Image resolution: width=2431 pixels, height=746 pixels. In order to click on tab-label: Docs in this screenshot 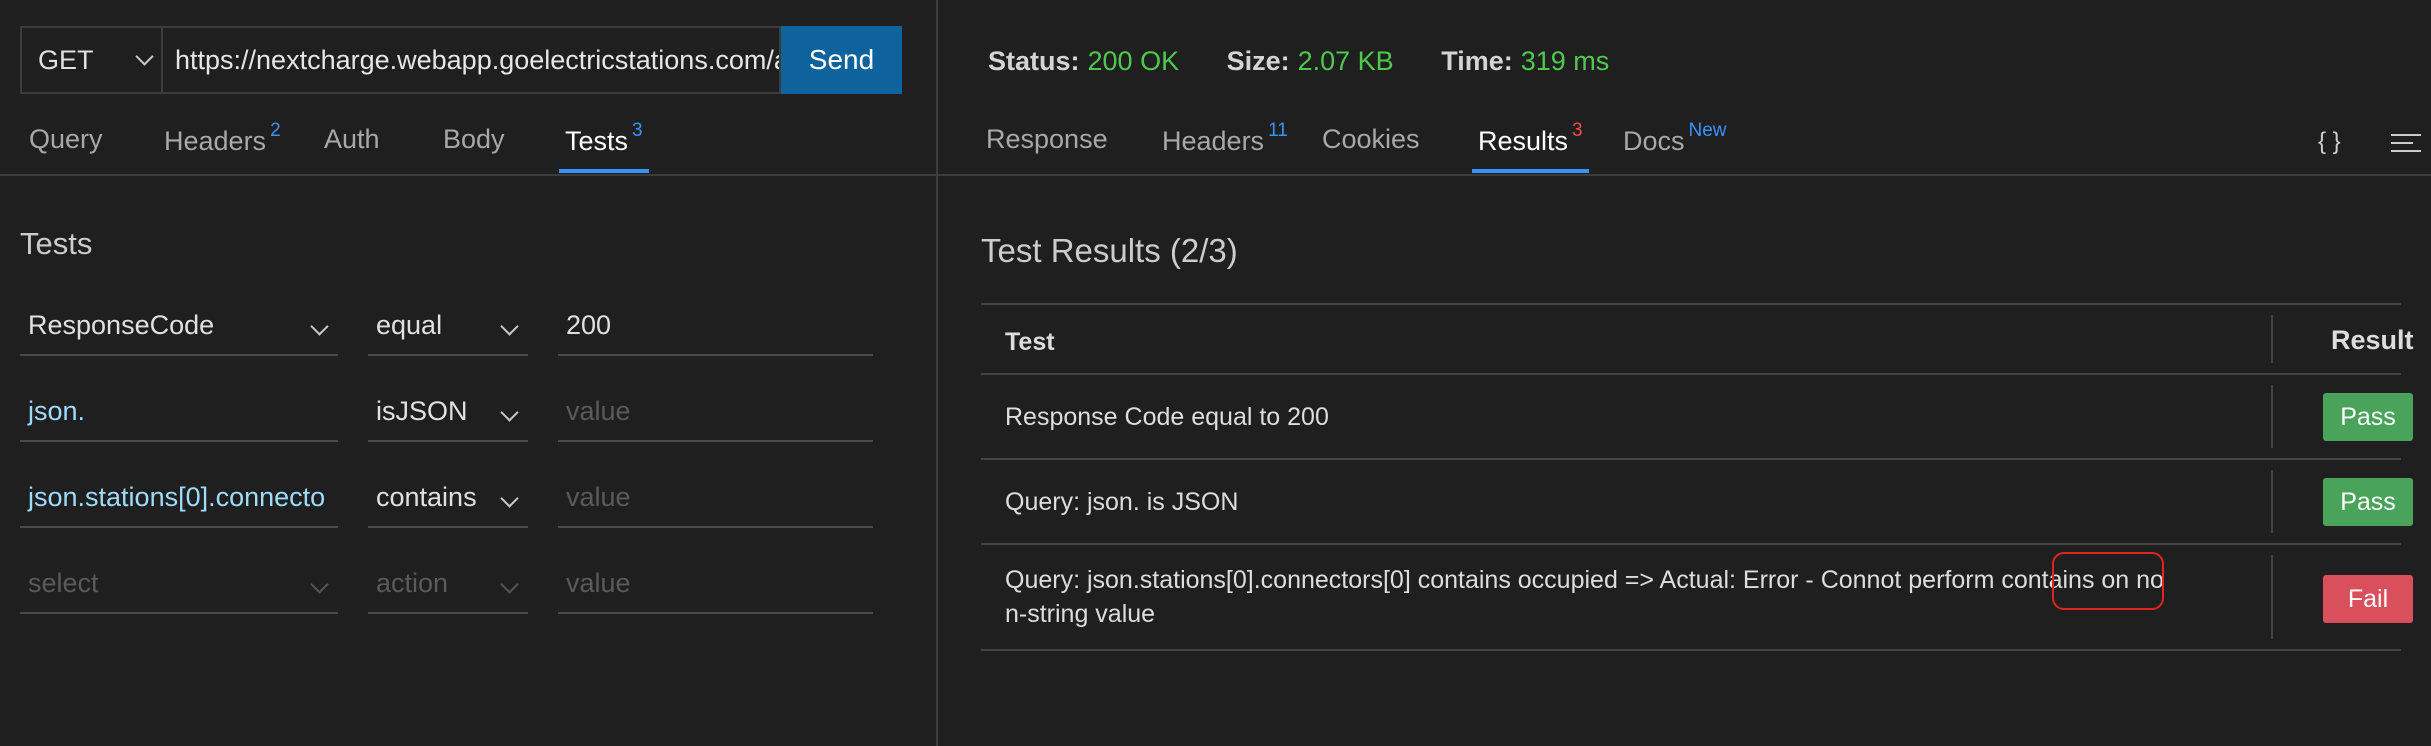, I will do `click(1654, 141)`.